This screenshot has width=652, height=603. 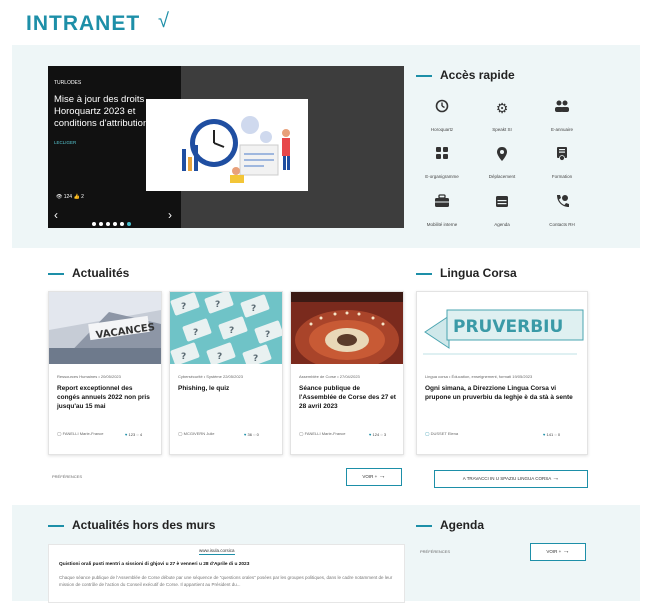 I want to click on quick-item-horoquartz: Horoquartz, so click(x=442, y=115).